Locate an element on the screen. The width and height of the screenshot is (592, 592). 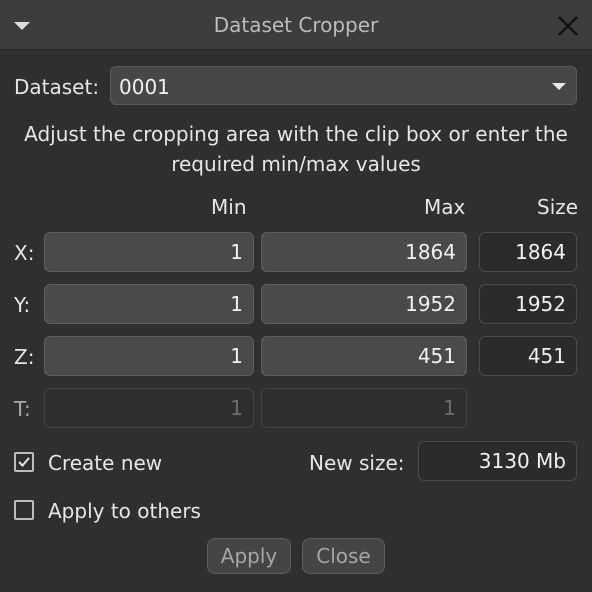
y-size-field: 1952 is located at coordinates (528, 304).